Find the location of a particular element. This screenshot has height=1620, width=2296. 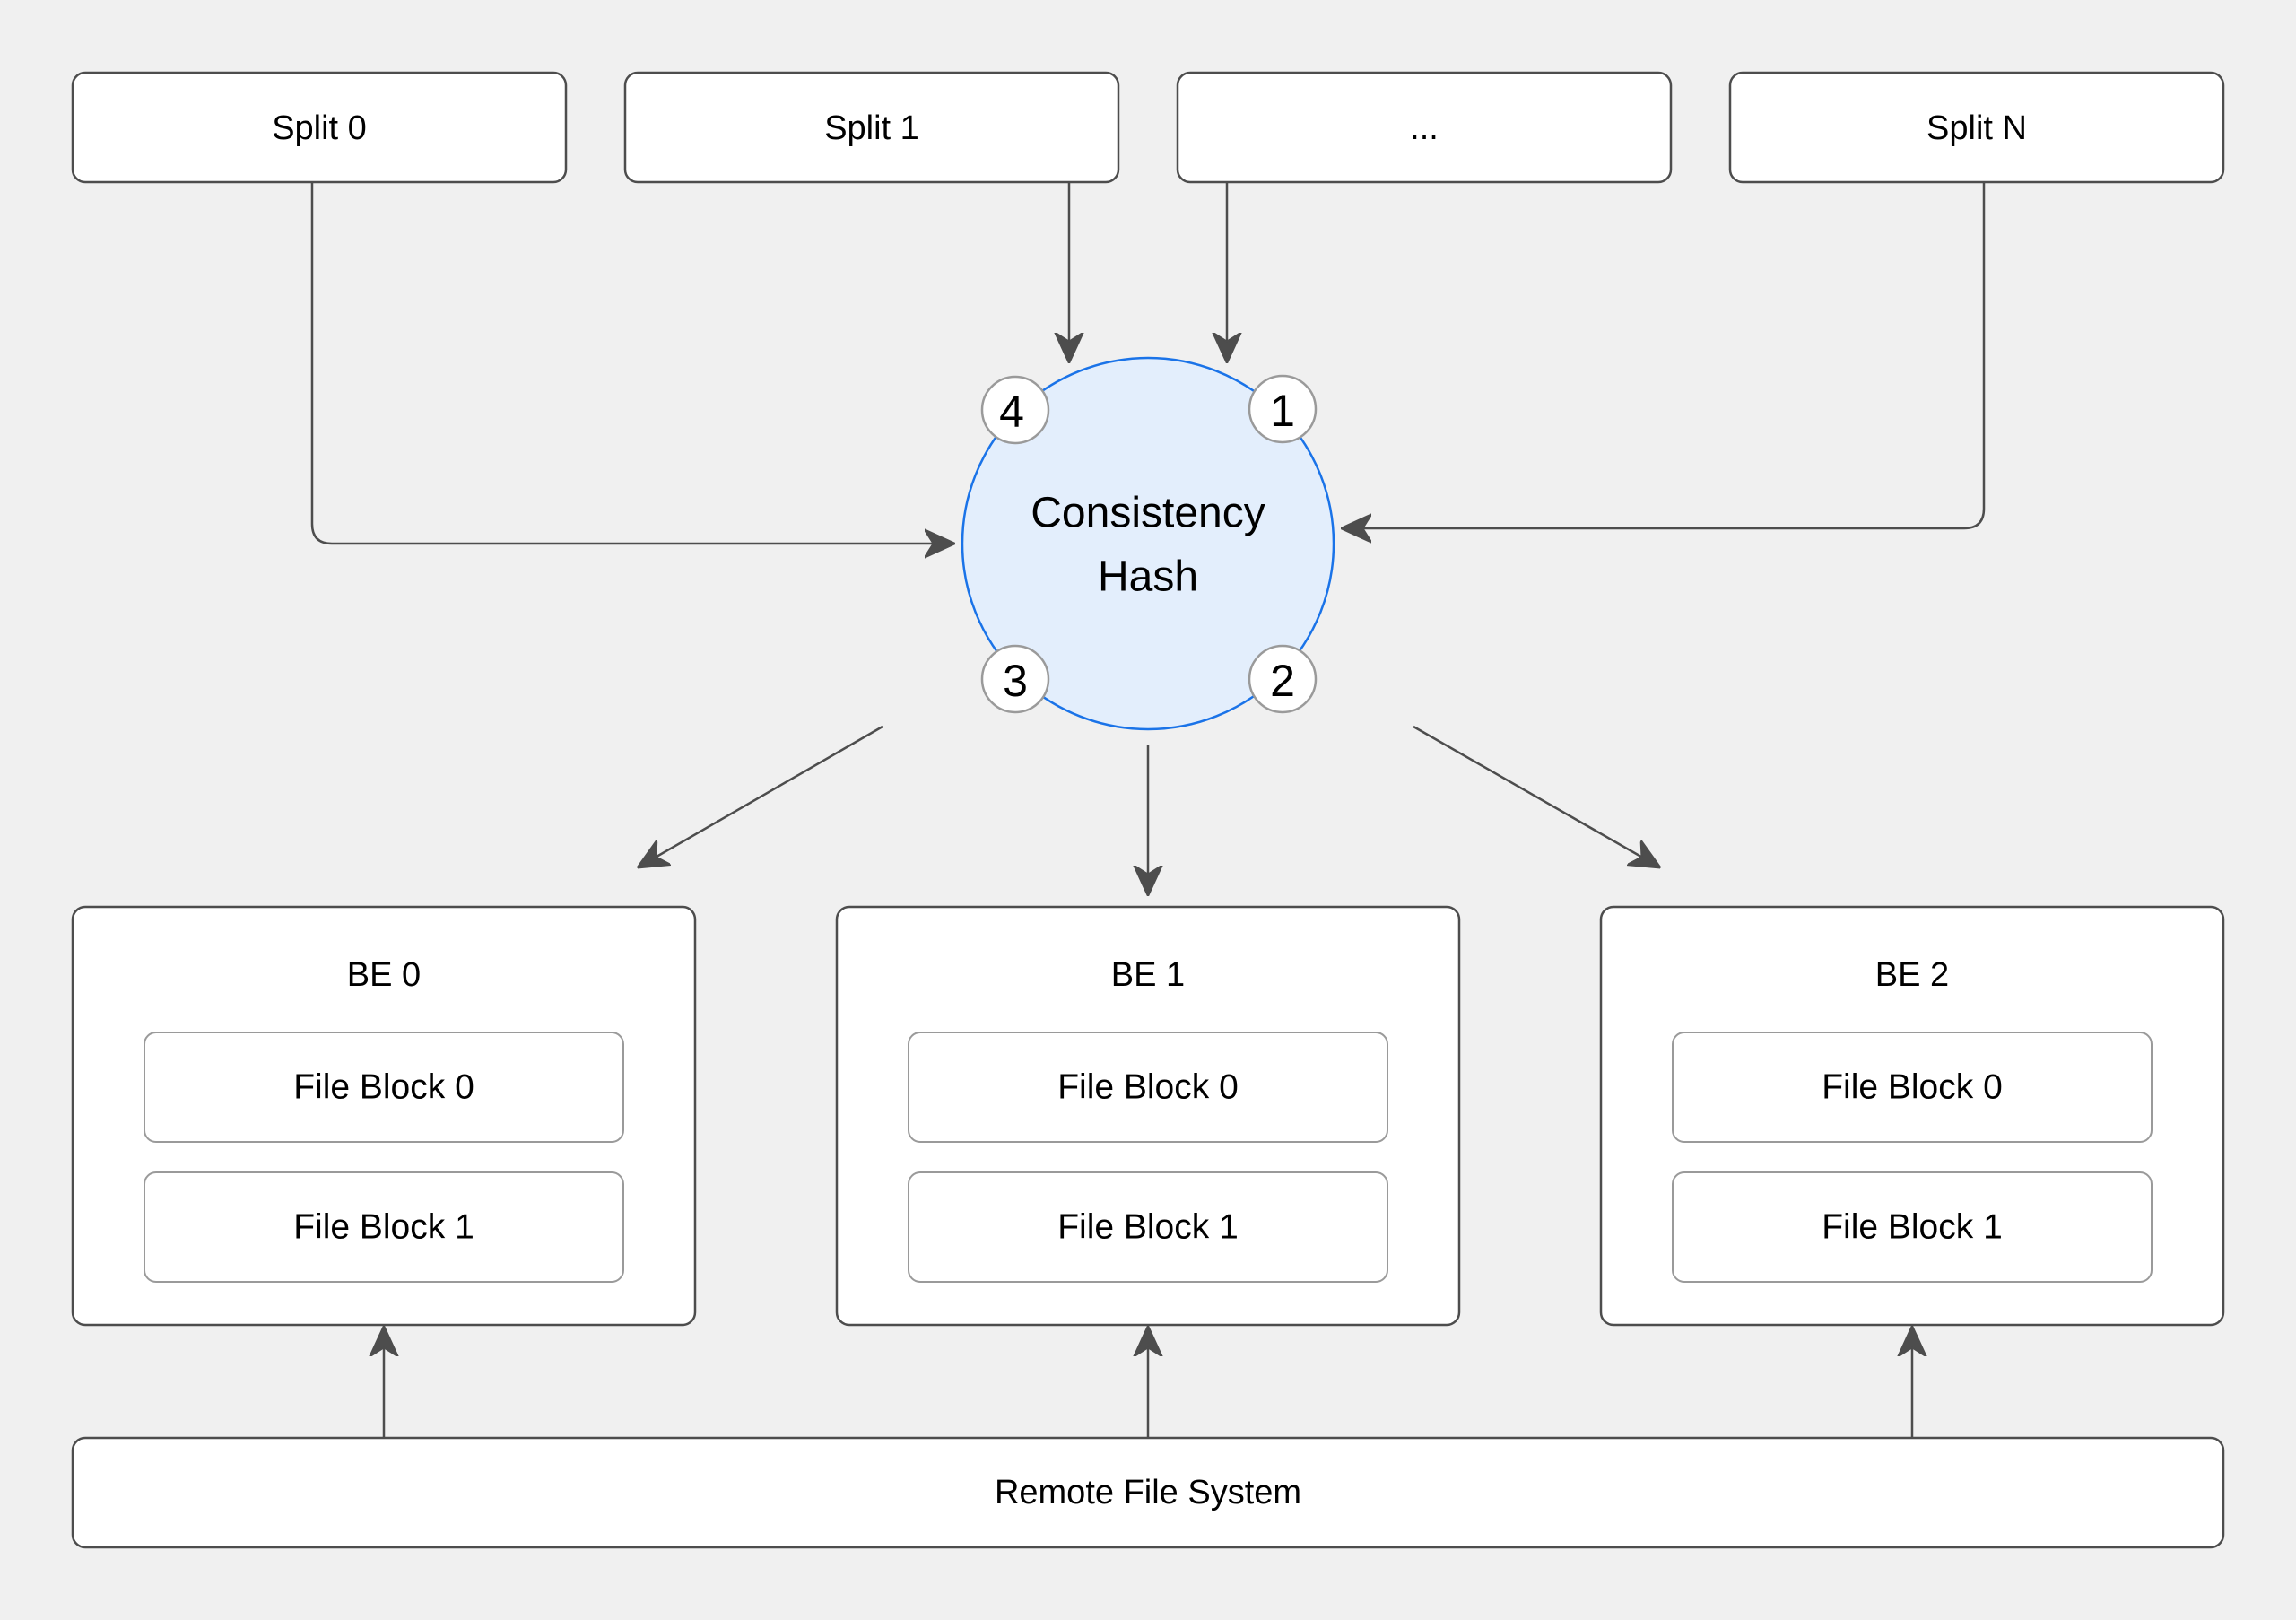

backend-box-2: BE 2 File Block 0 File Block 1 is located at coordinates (1912, 1116).